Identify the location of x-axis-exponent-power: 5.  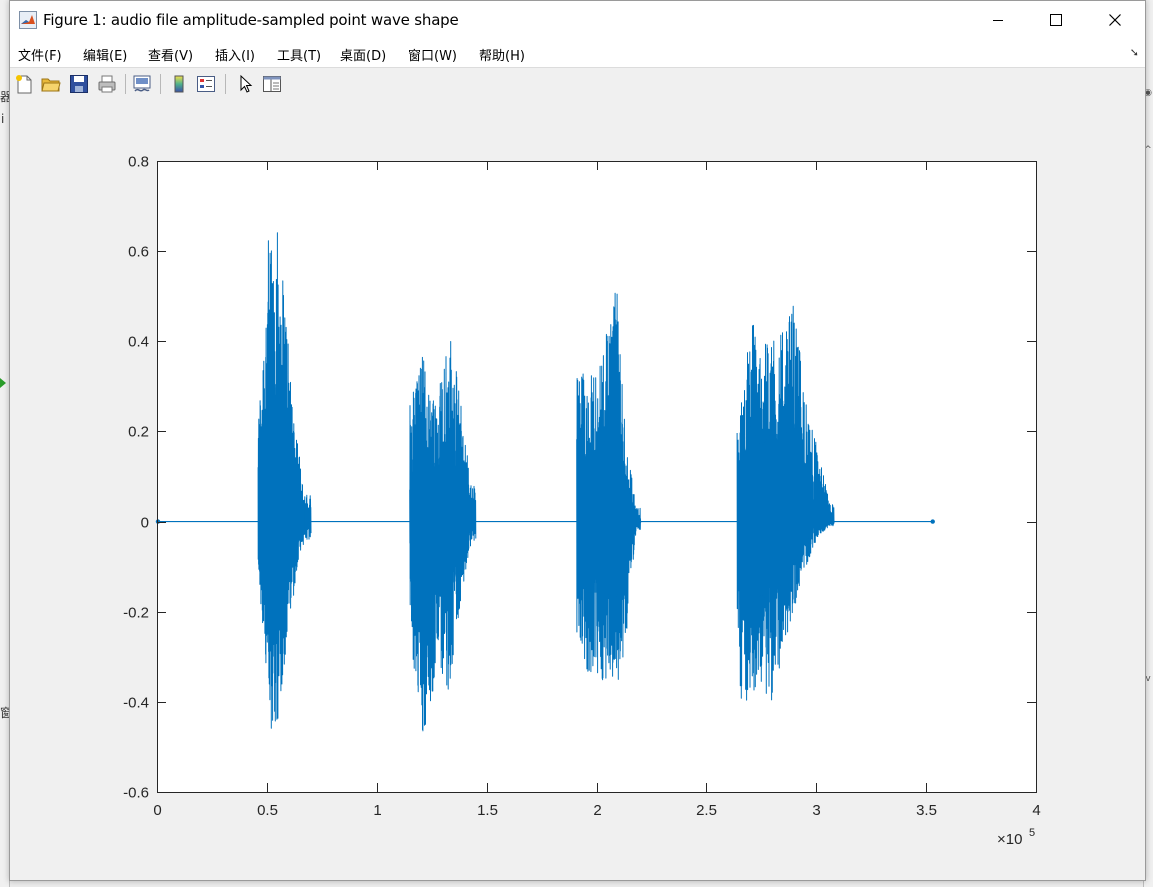
(1032, 833).